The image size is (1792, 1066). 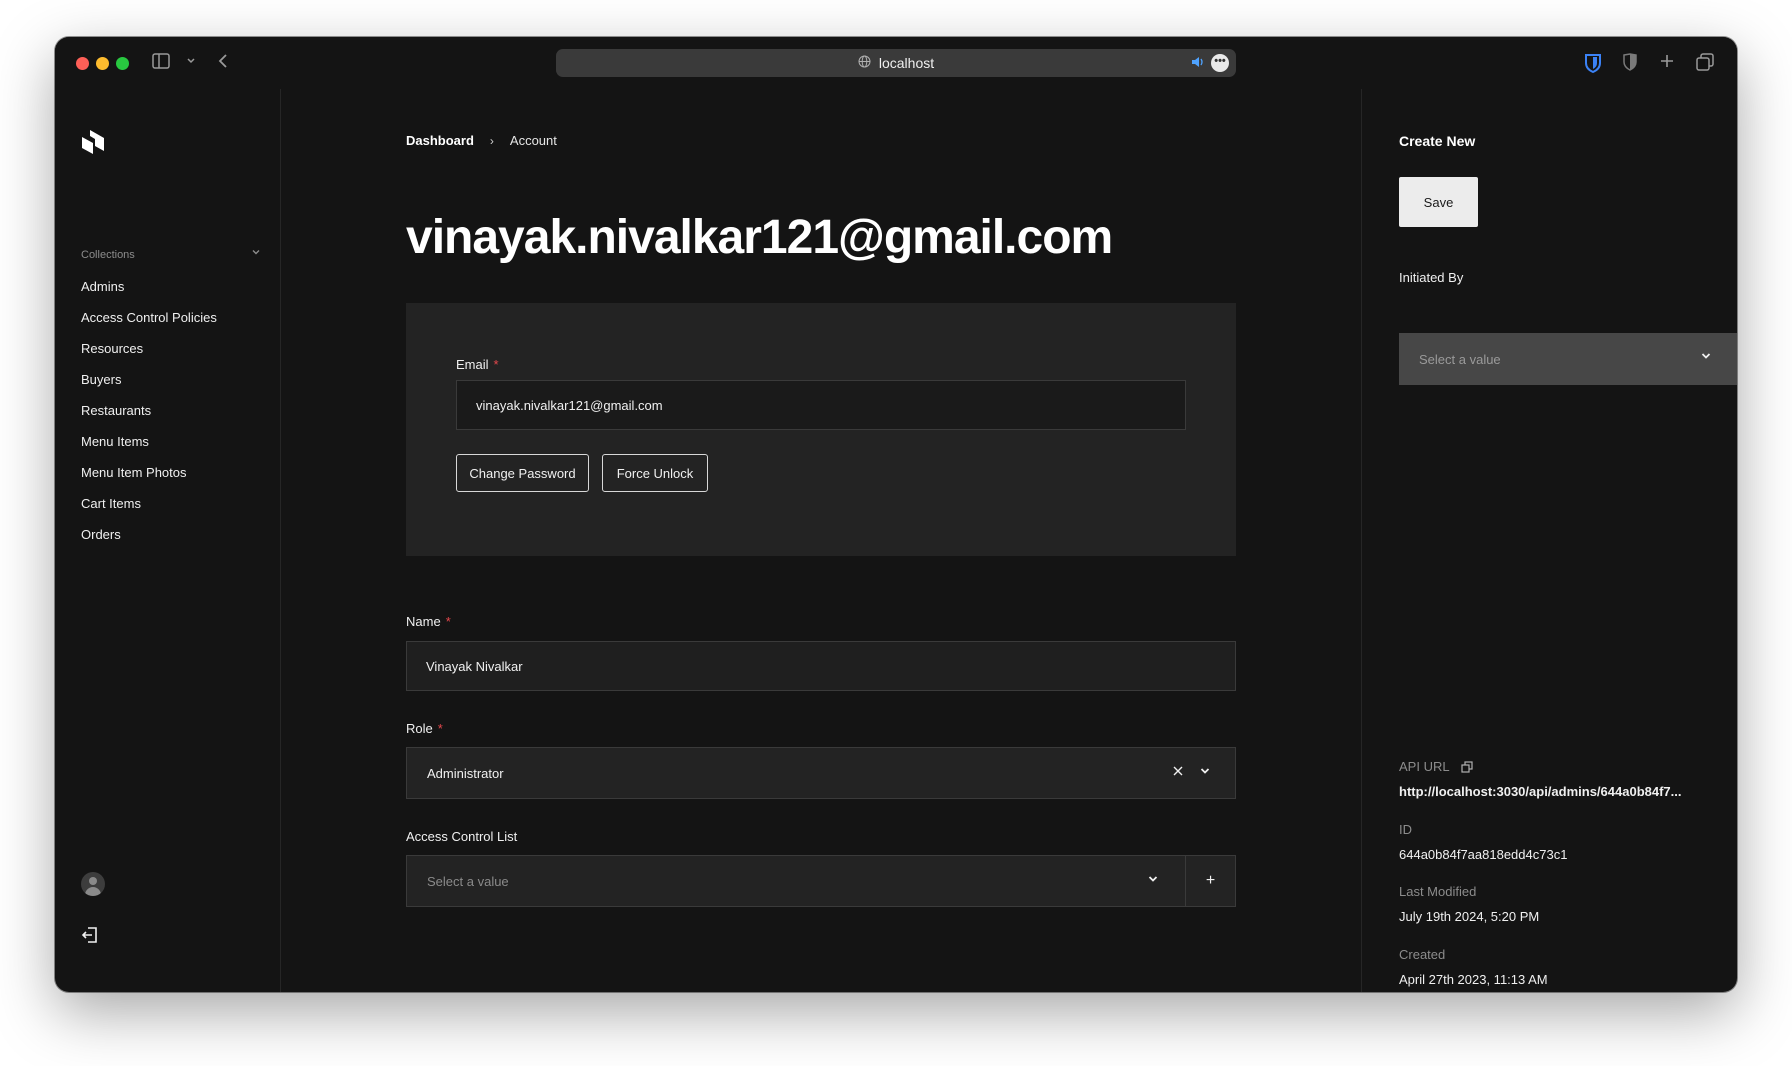 What do you see at coordinates (149, 325) in the screenshot?
I see `sidebar-item-access-control-policies: Access Control Policies` at bounding box center [149, 325].